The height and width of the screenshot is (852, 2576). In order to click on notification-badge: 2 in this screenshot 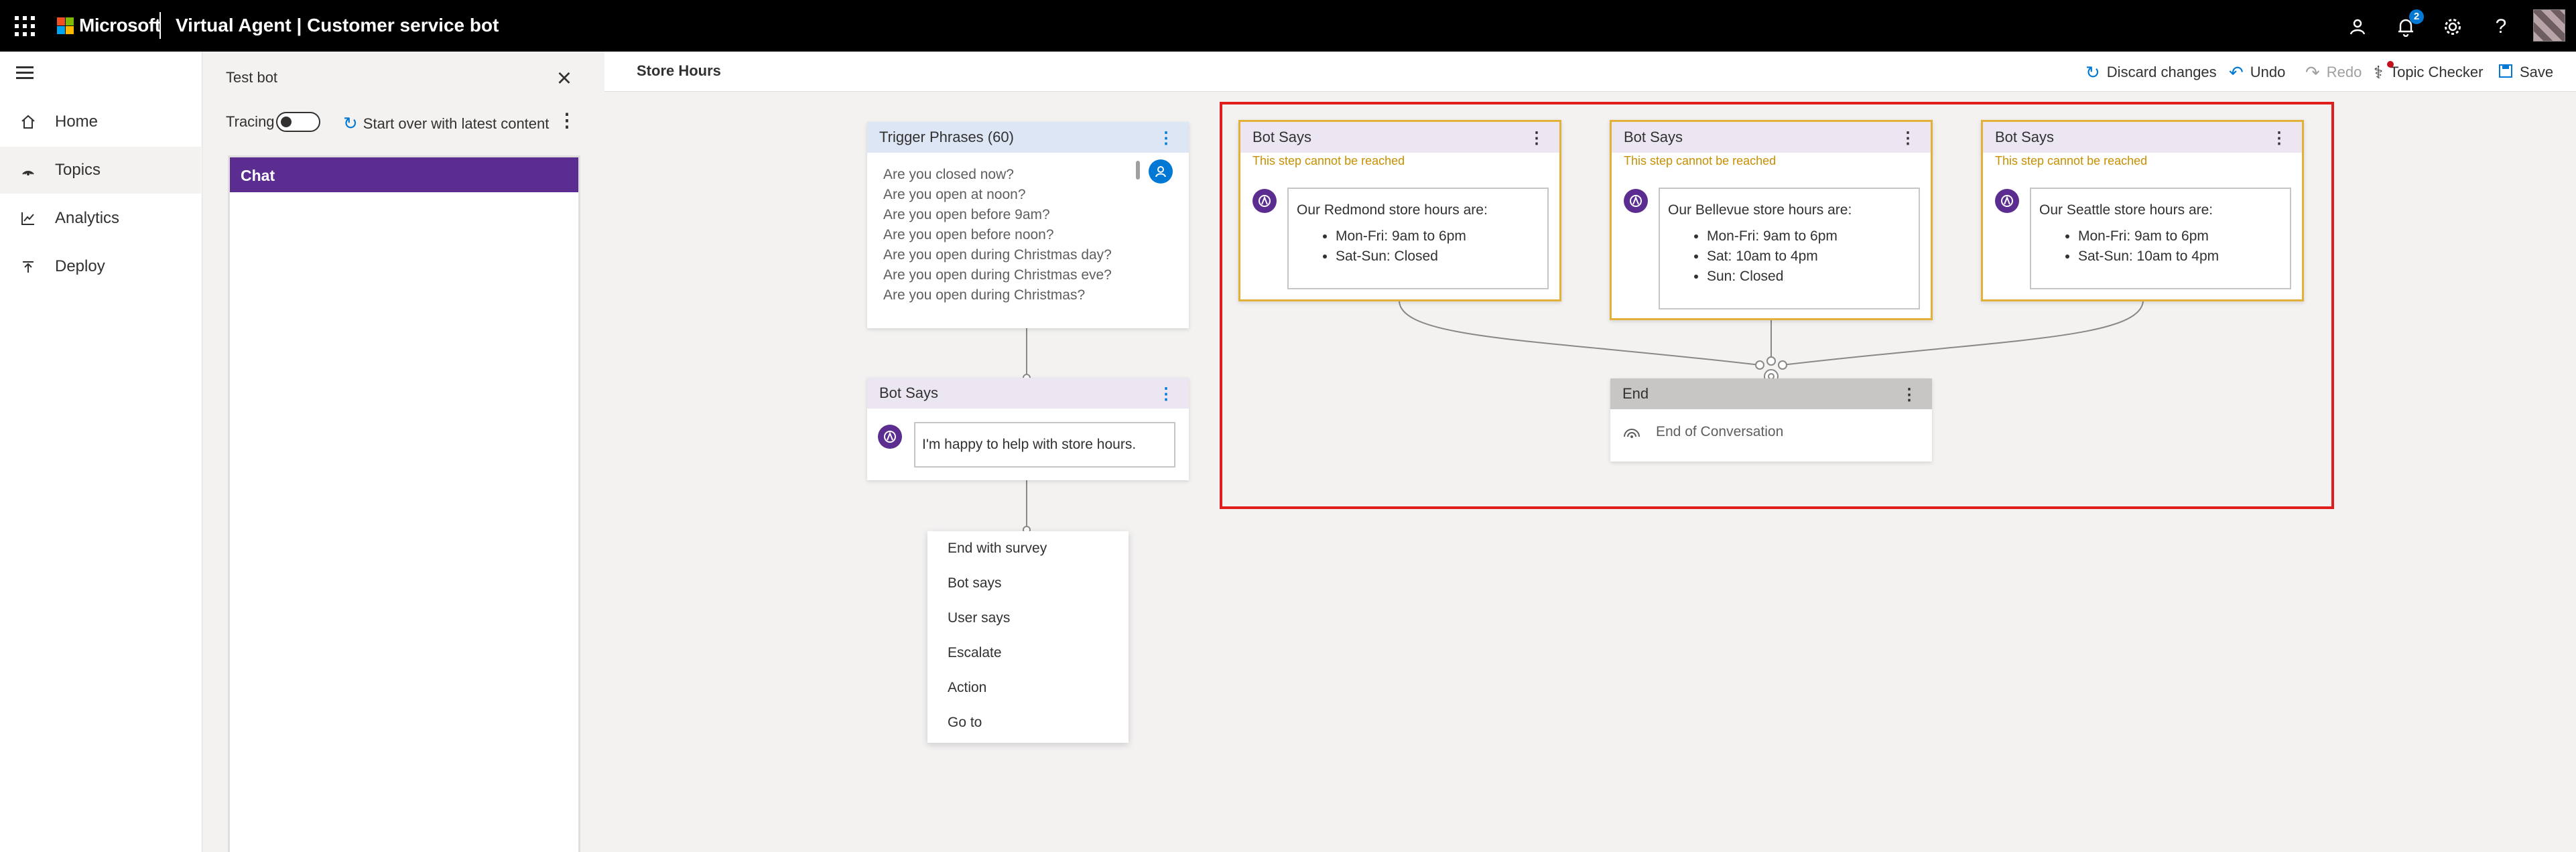, I will do `click(2416, 16)`.